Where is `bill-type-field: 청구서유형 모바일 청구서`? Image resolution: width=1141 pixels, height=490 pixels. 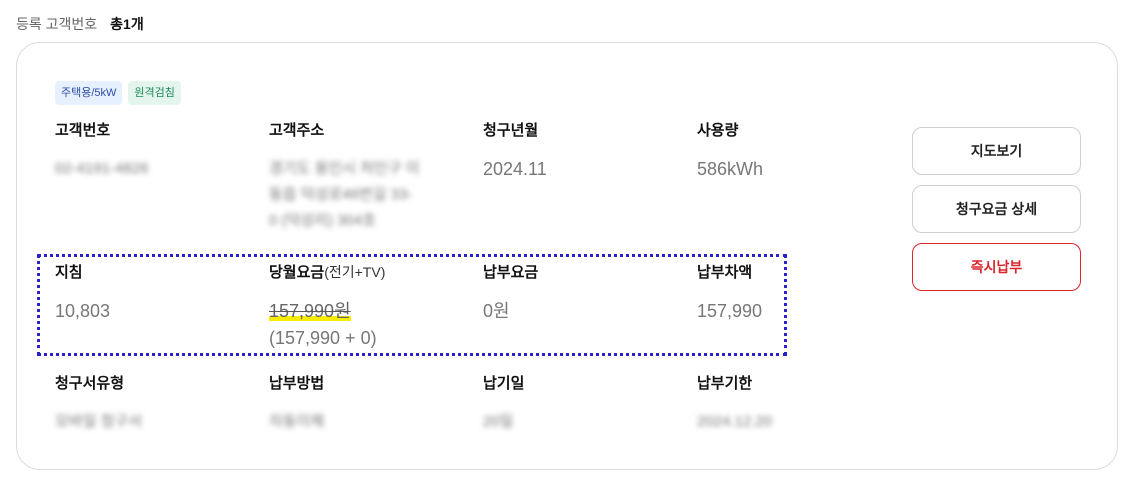
bill-type-field: 청구서유형 모바일 청구서 is located at coordinates (98, 403).